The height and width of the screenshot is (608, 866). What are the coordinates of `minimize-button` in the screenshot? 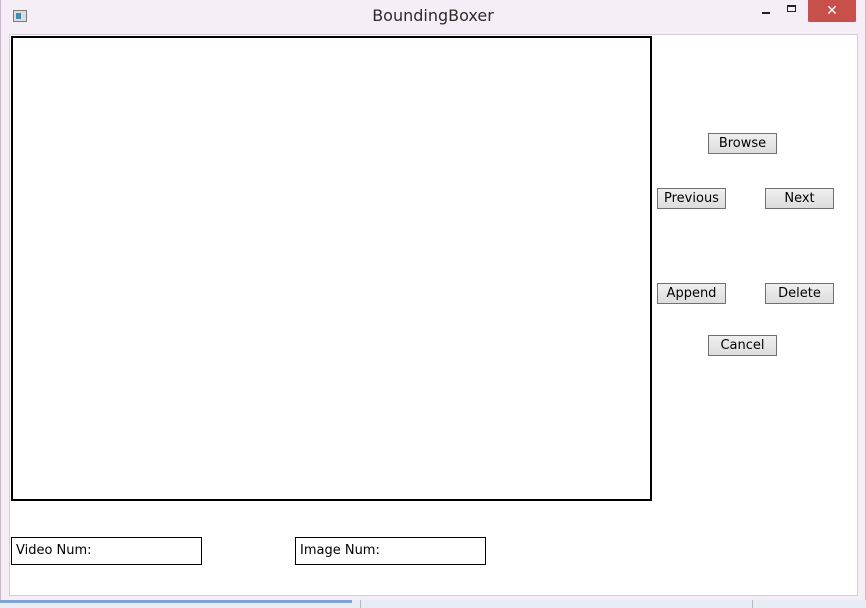 It's located at (766, 11).